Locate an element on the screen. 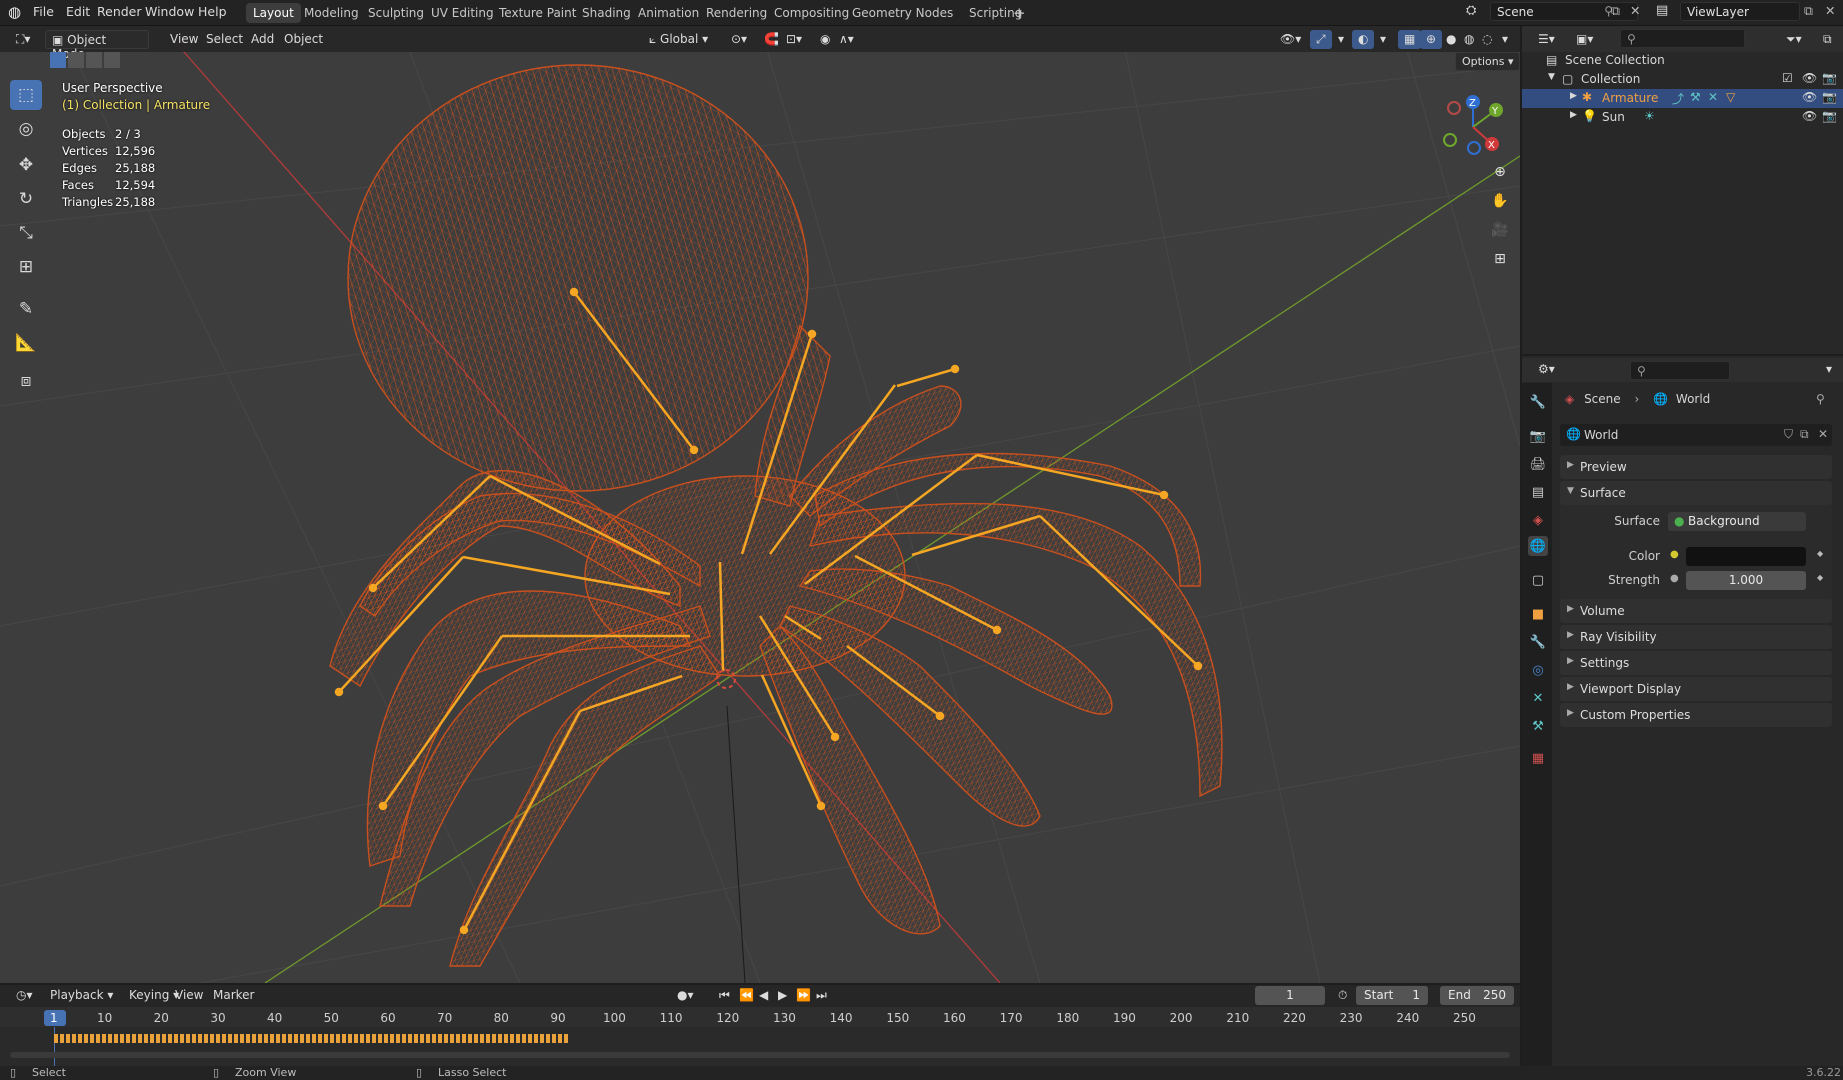 The image size is (1843, 1080). gizmo-dropdown-icon: ▾ is located at coordinates (1341, 39).